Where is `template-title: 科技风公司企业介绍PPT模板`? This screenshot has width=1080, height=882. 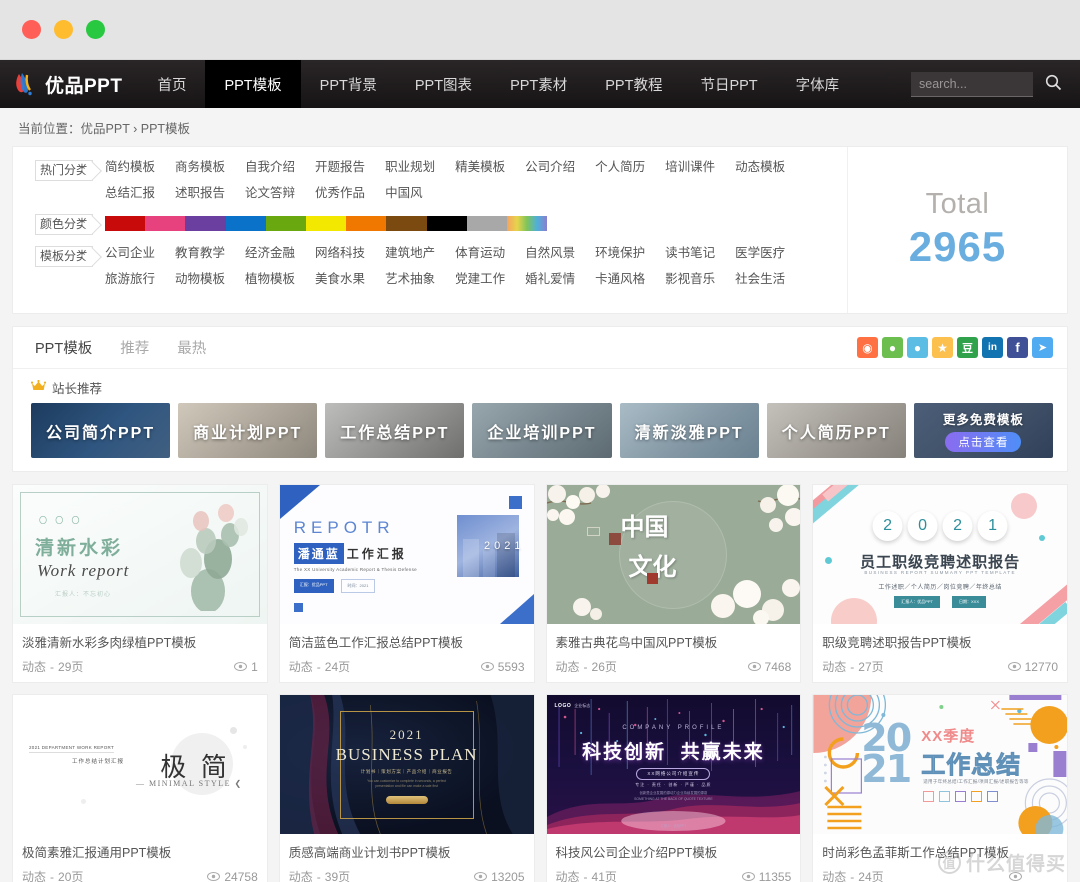 template-title: 科技风公司企业介绍PPT模板 is located at coordinates (674, 851).